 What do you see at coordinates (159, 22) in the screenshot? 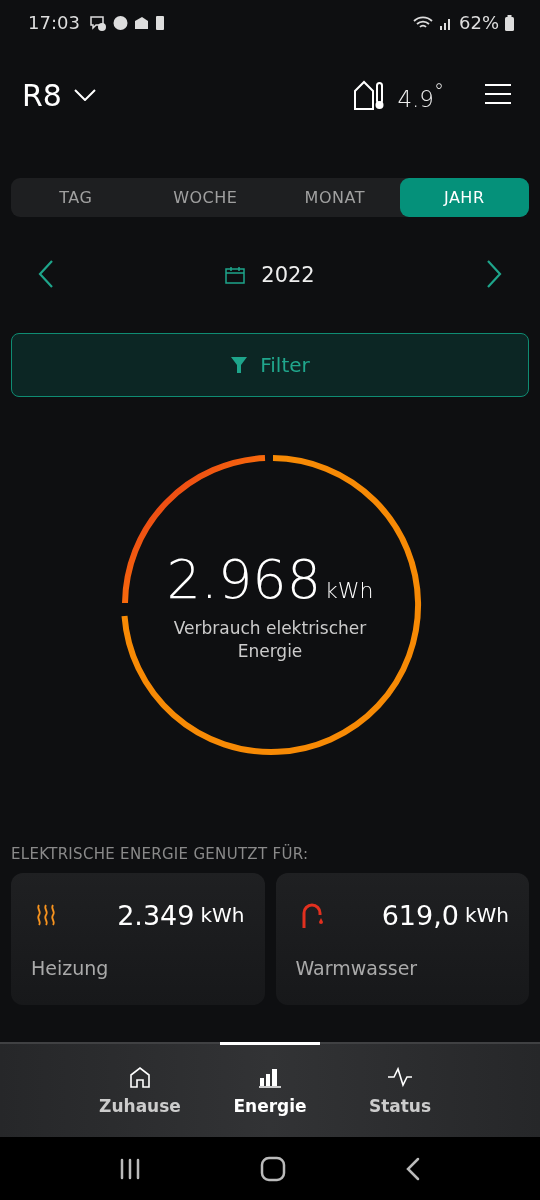
I see `phone-icon` at bounding box center [159, 22].